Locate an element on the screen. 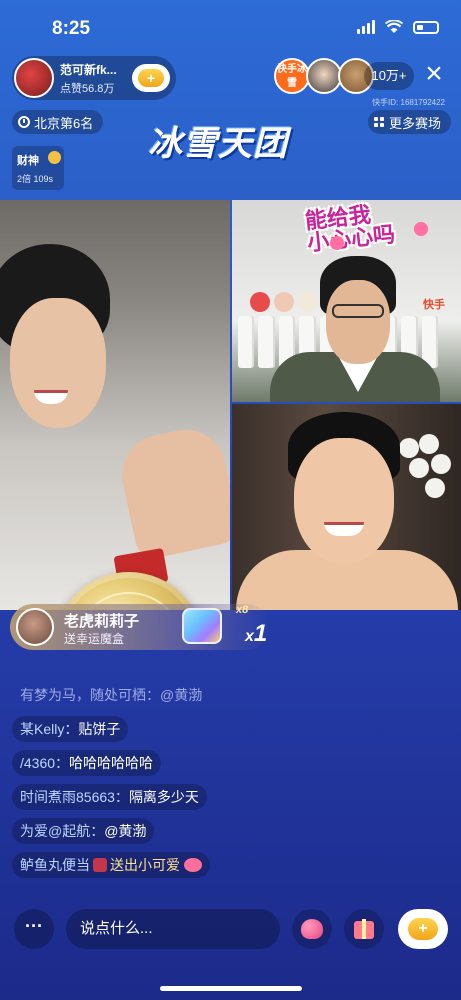  caishen-card: 财神 2倍 109s is located at coordinates (38, 168).